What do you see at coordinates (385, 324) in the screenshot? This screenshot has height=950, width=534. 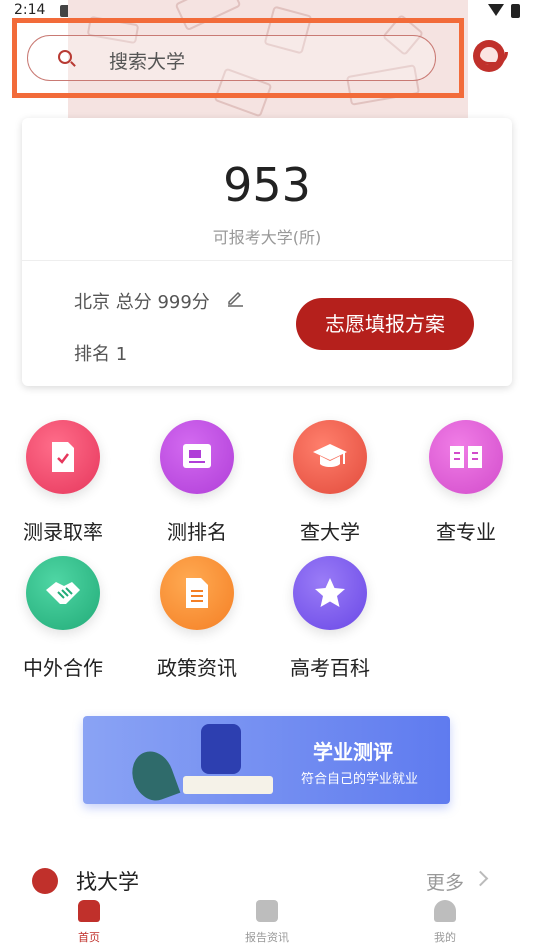 I see `volunteer-plan-button: 志愿填报方案` at bounding box center [385, 324].